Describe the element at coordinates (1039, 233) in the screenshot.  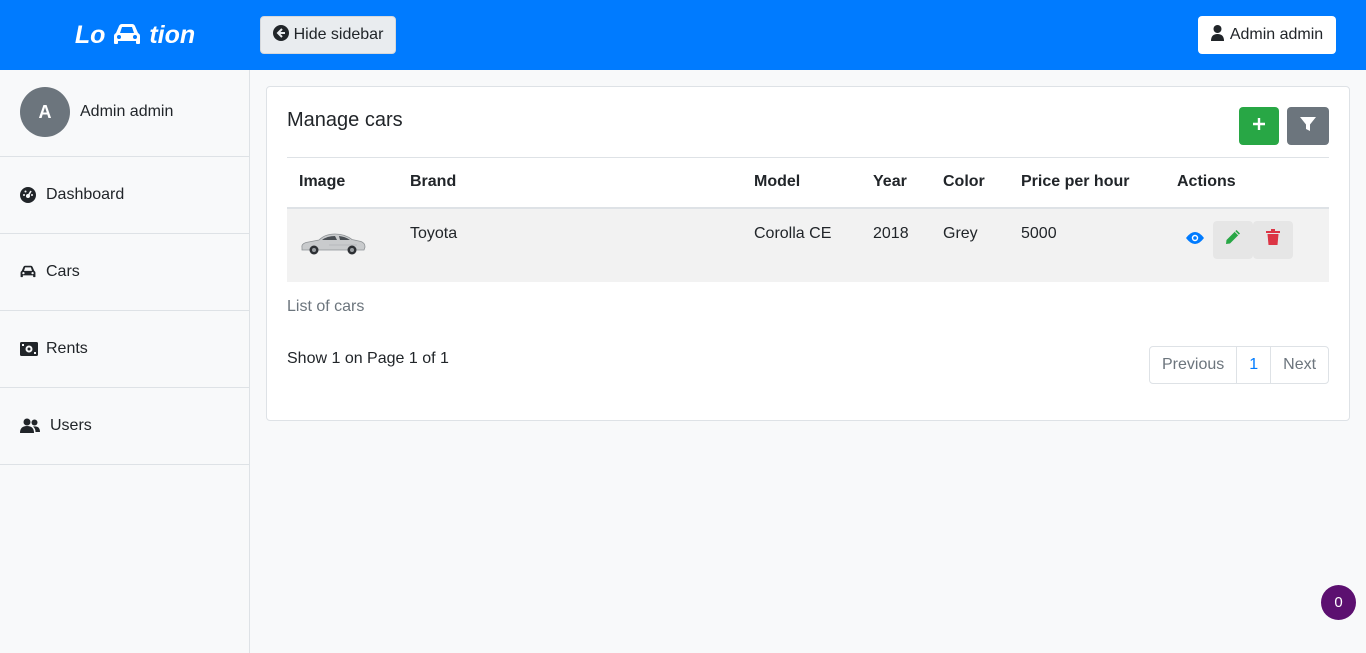
I see `car-price: 5000` at that location.